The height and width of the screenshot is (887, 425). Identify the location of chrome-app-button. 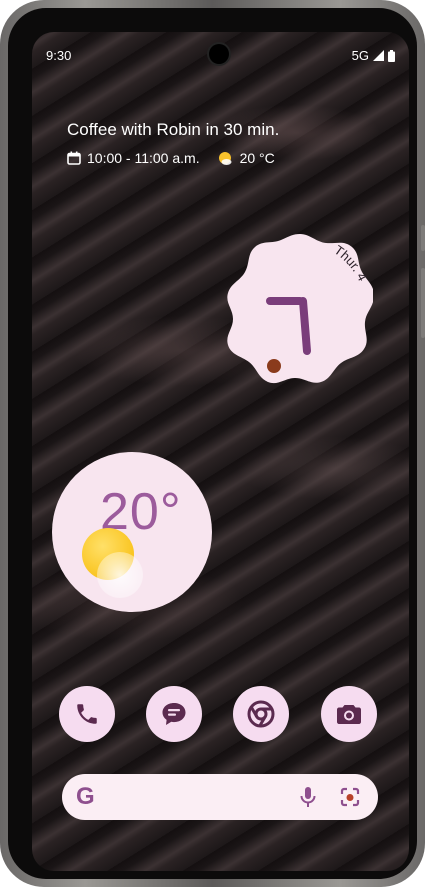
(261, 714).